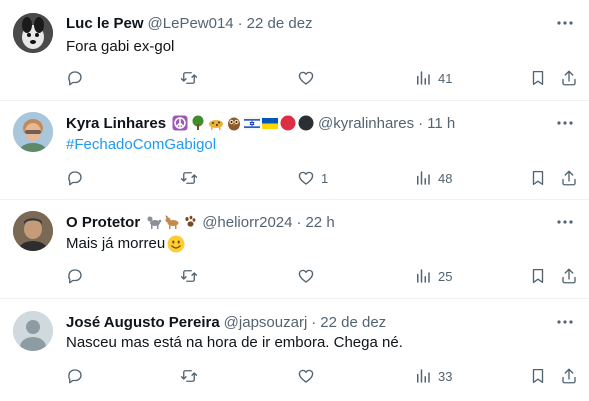 The height and width of the screenshot is (401, 589). I want to click on views-button: 48, so click(433, 178).